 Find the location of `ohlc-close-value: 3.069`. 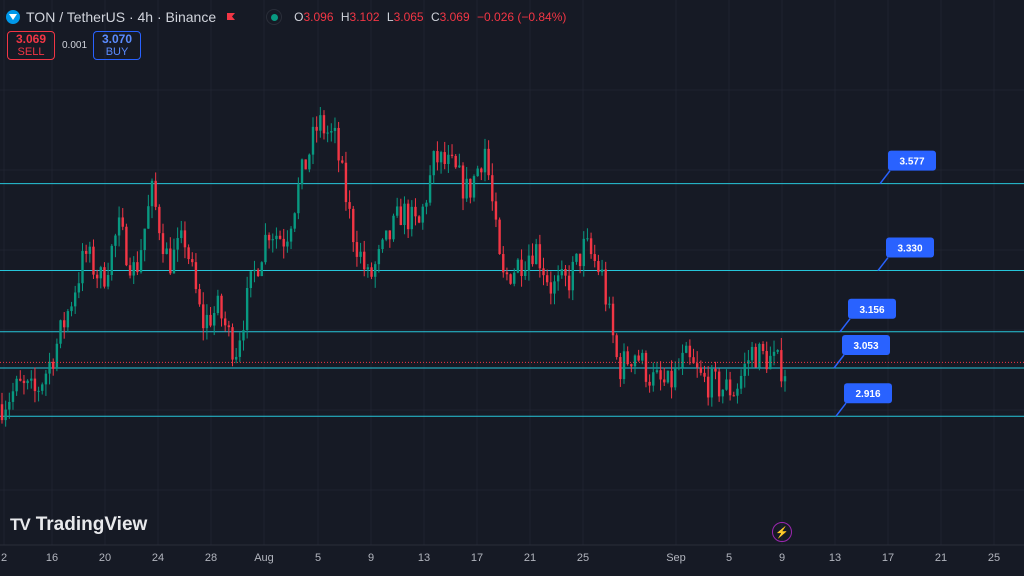

ohlc-close-value: 3.069 is located at coordinates (454, 17).